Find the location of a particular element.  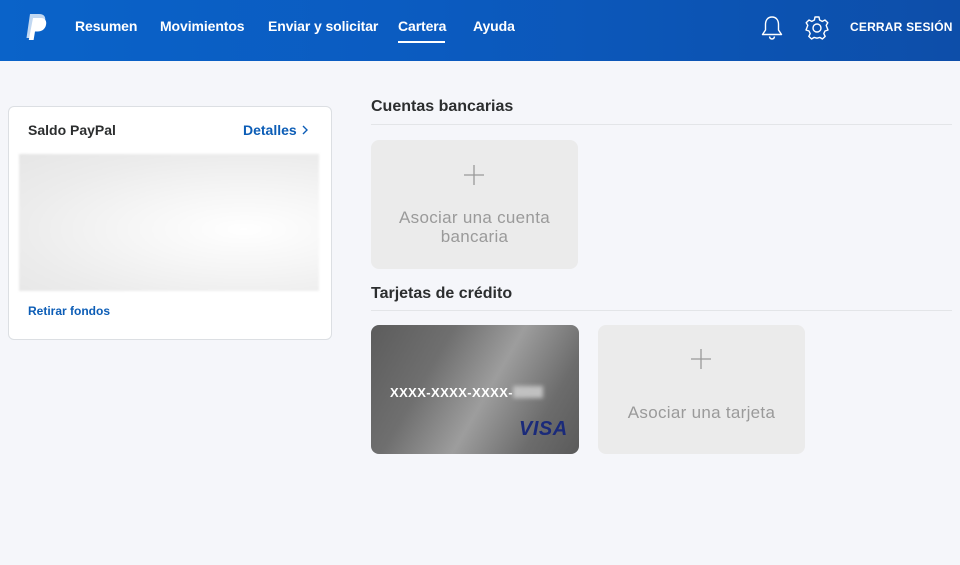

nav-ayuda: Ayuda is located at coordinates (494, 28).